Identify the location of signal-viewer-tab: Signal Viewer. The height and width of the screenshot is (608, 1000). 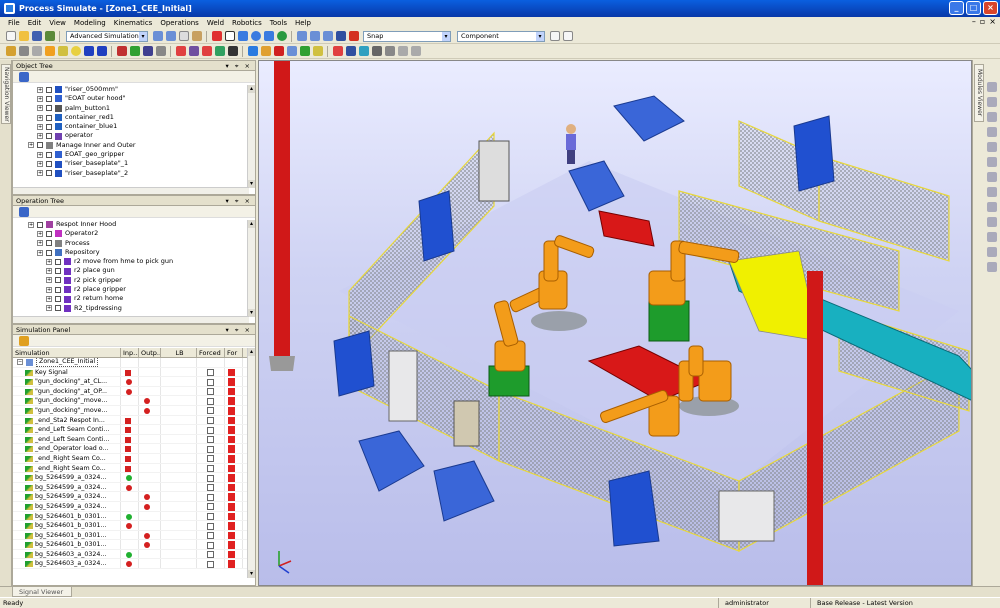
(42, 592).